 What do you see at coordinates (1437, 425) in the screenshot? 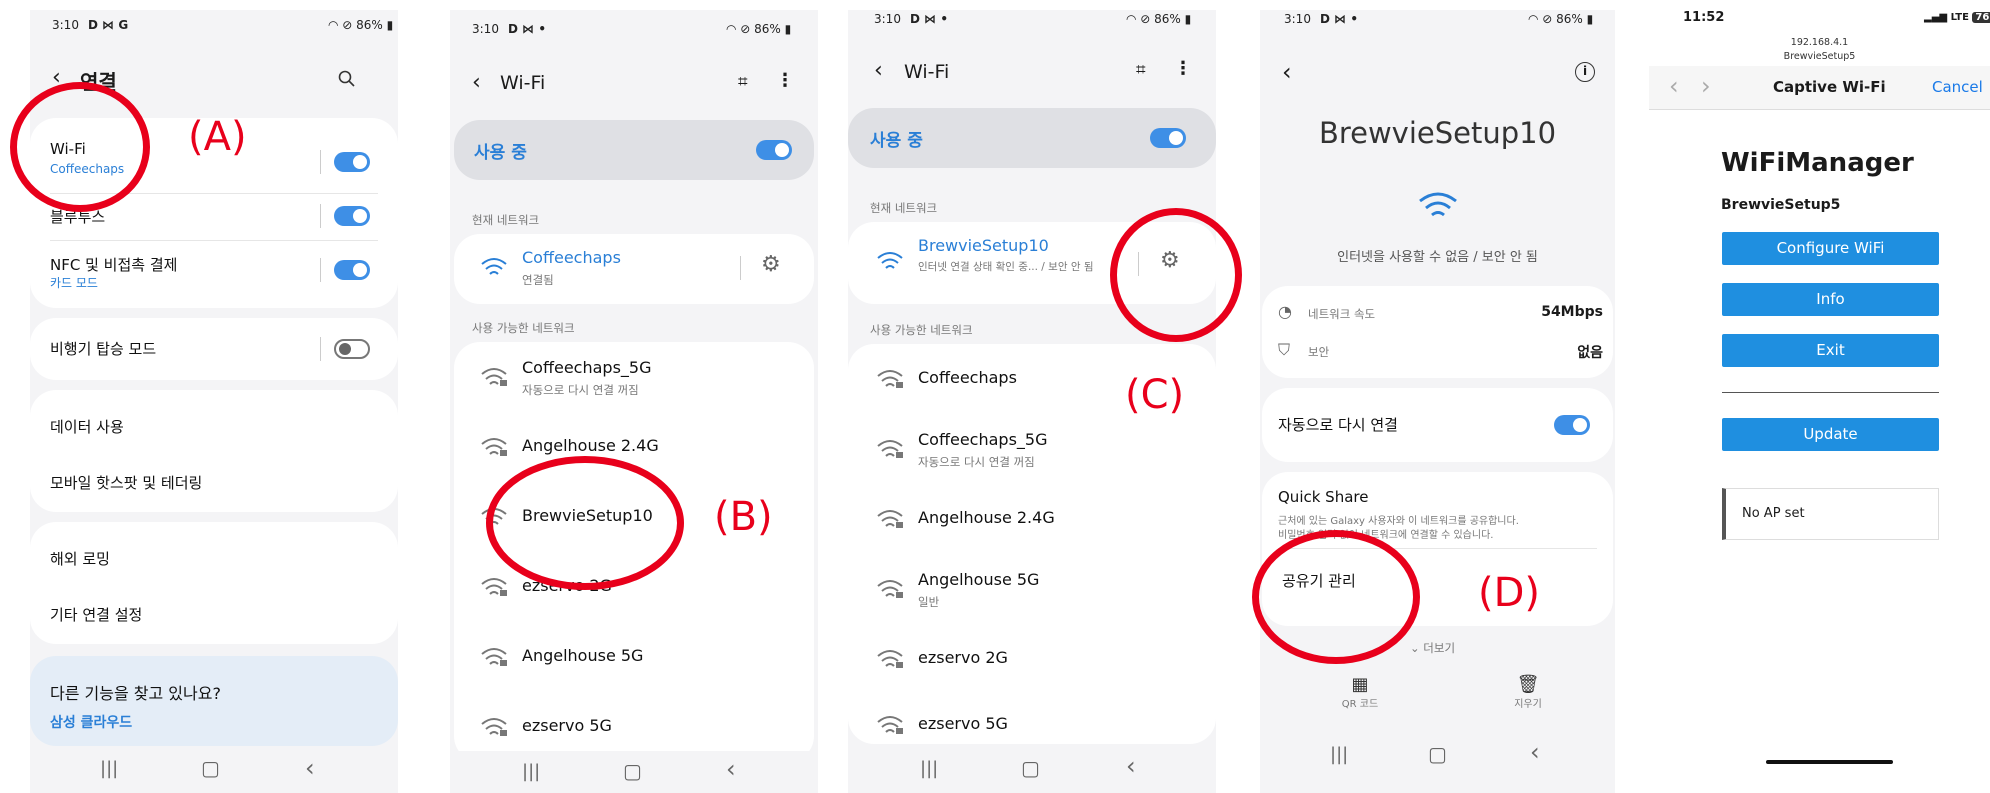
I see `auto-reconnect-card: 자동으로 다시 연결` at bounding box center [1437, 425].